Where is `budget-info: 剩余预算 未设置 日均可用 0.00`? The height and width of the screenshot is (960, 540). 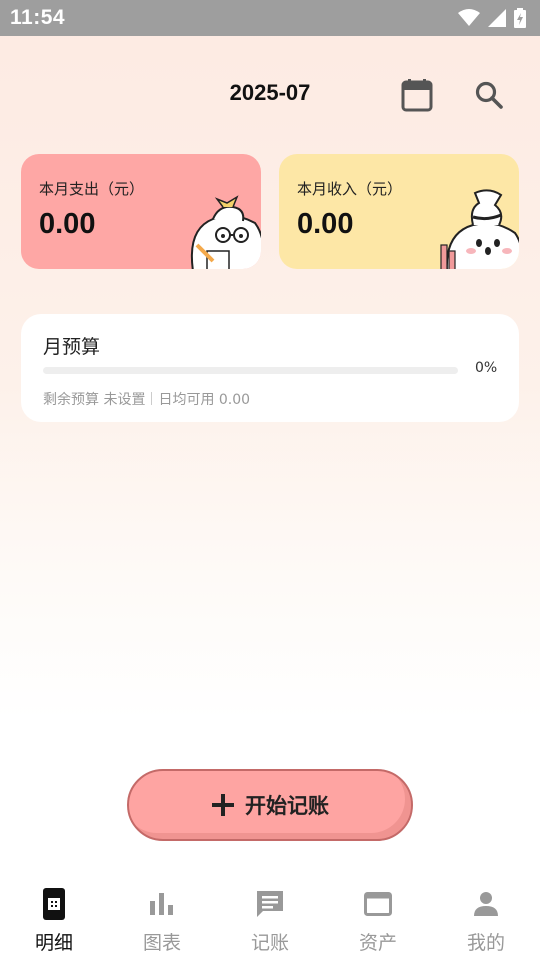 budget-info: 剩余预算 未设置 日均可用 0.00 is located at coordinates (146, 399).